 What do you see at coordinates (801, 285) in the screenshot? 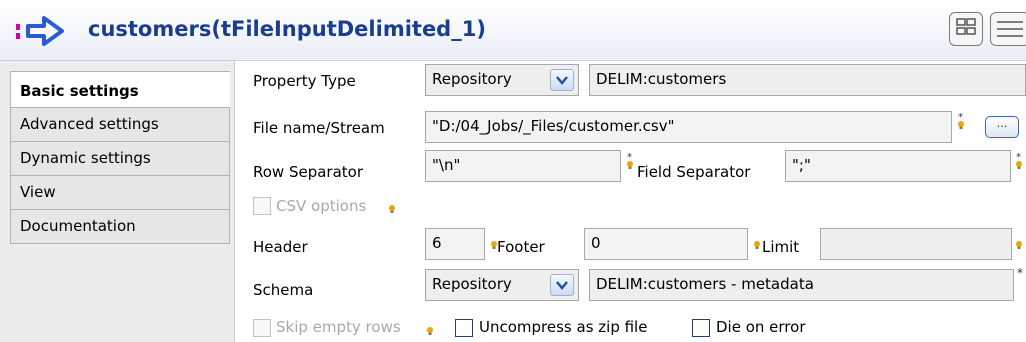
I see `schema-value: DELIM:customers - metadata` at bounding box center [801, 285].